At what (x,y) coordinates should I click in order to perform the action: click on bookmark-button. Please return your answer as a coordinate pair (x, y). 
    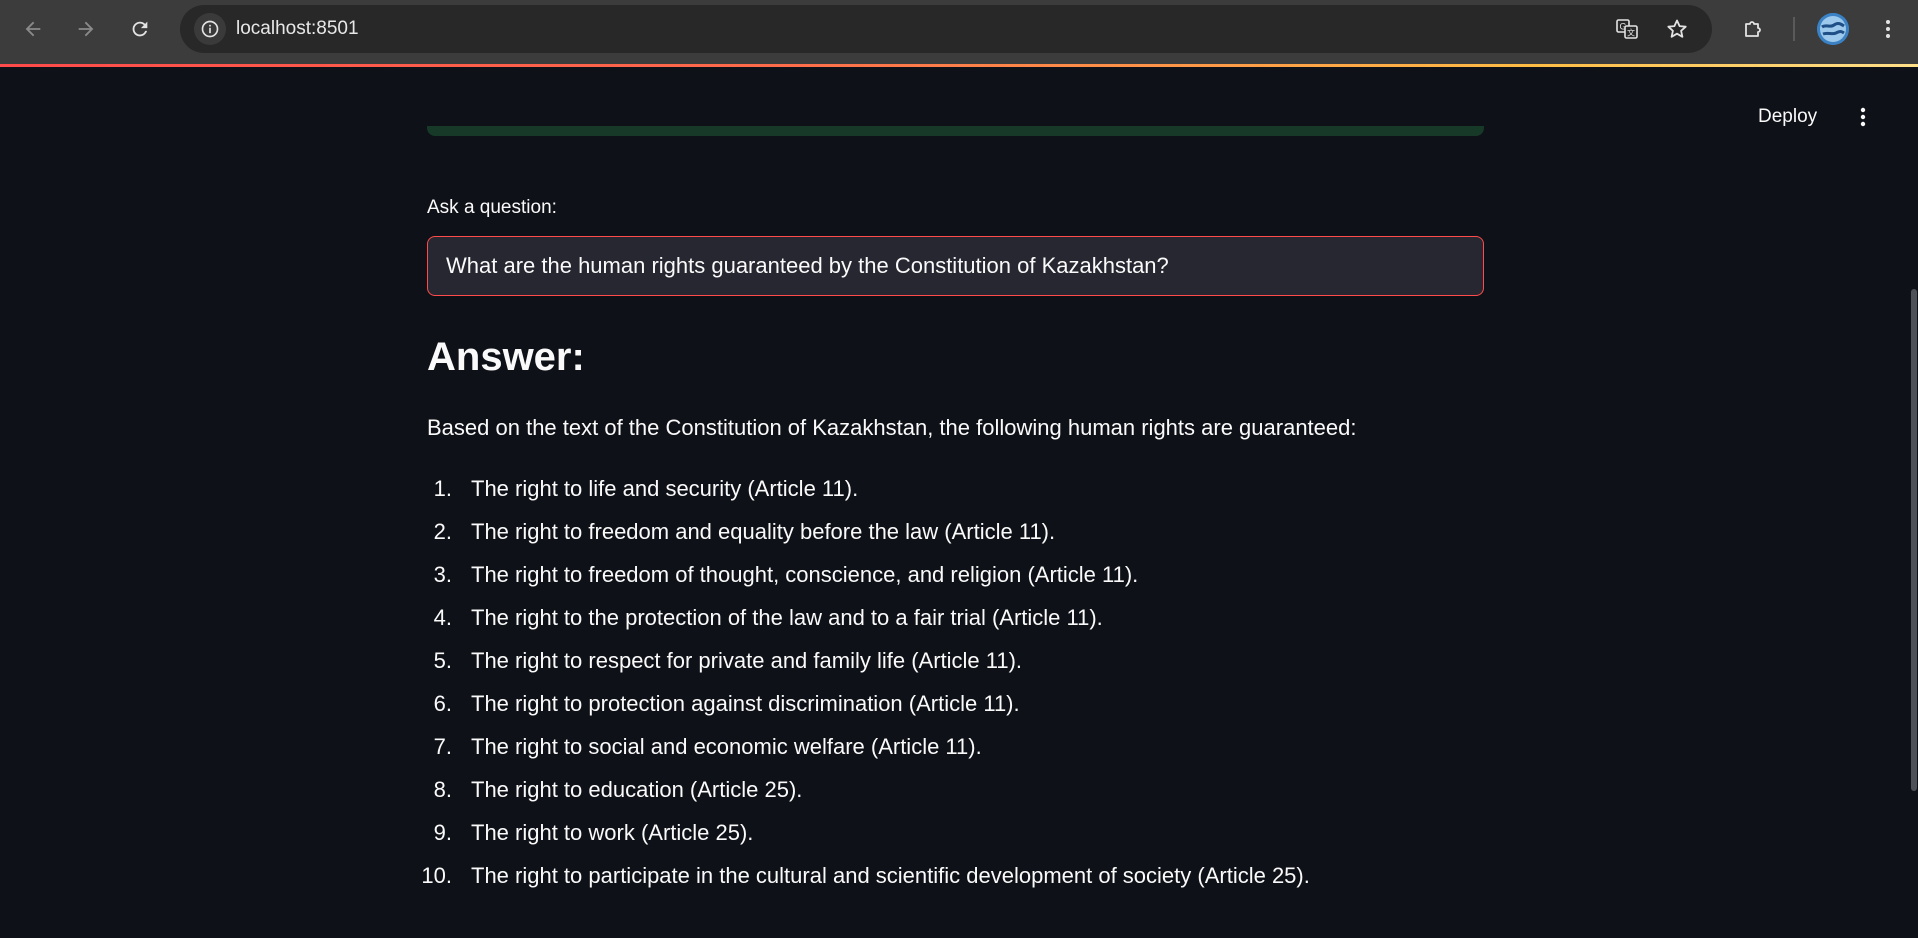
    Looking at the image, I should click on (1677, 29).